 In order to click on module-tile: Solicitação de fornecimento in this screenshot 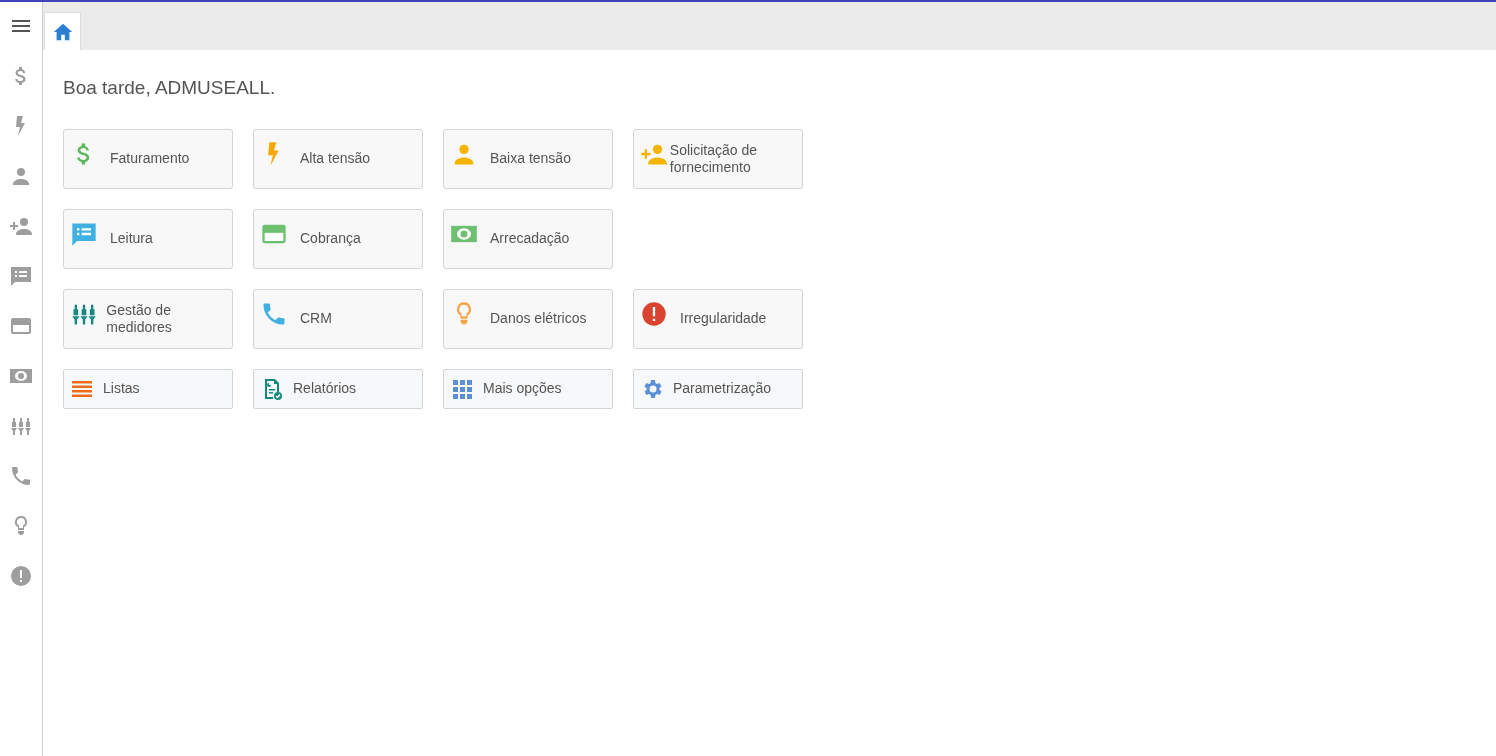, I will do `click(718, 158)`.